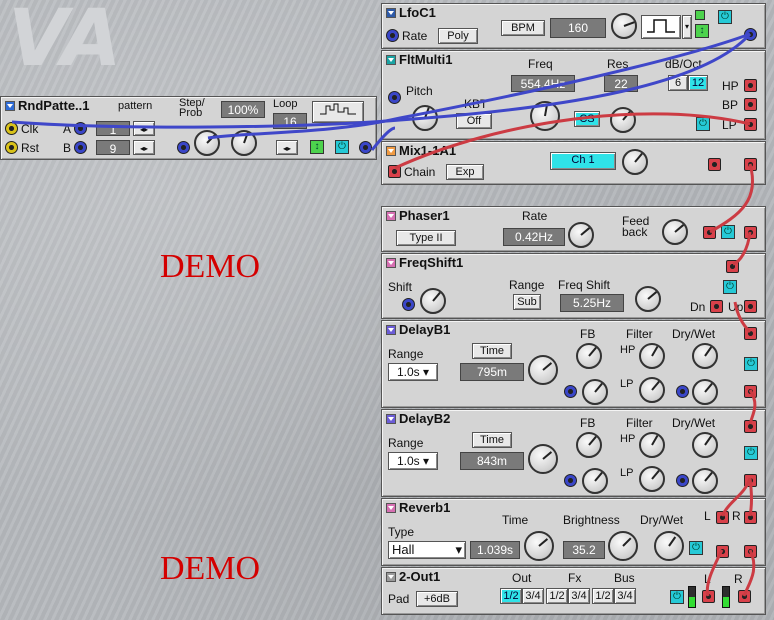  Describe the element at coordinates (338, 112) in the screenshot. I see `pattern-graph-icon` at that location.